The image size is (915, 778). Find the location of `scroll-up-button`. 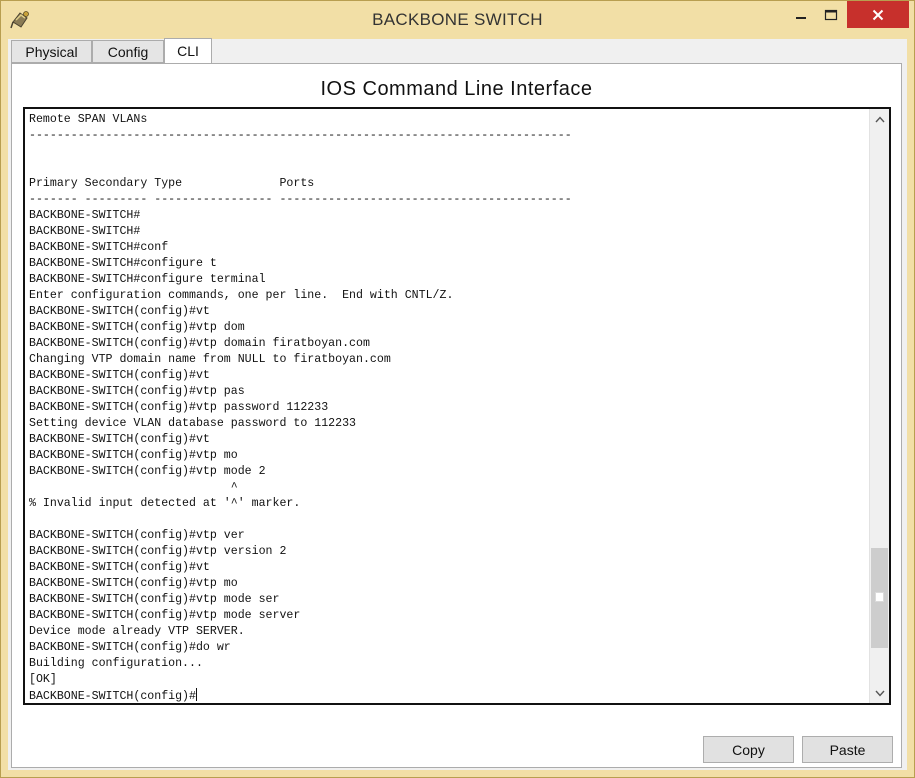

scroll-up-button is located at coordinates (879, 119).